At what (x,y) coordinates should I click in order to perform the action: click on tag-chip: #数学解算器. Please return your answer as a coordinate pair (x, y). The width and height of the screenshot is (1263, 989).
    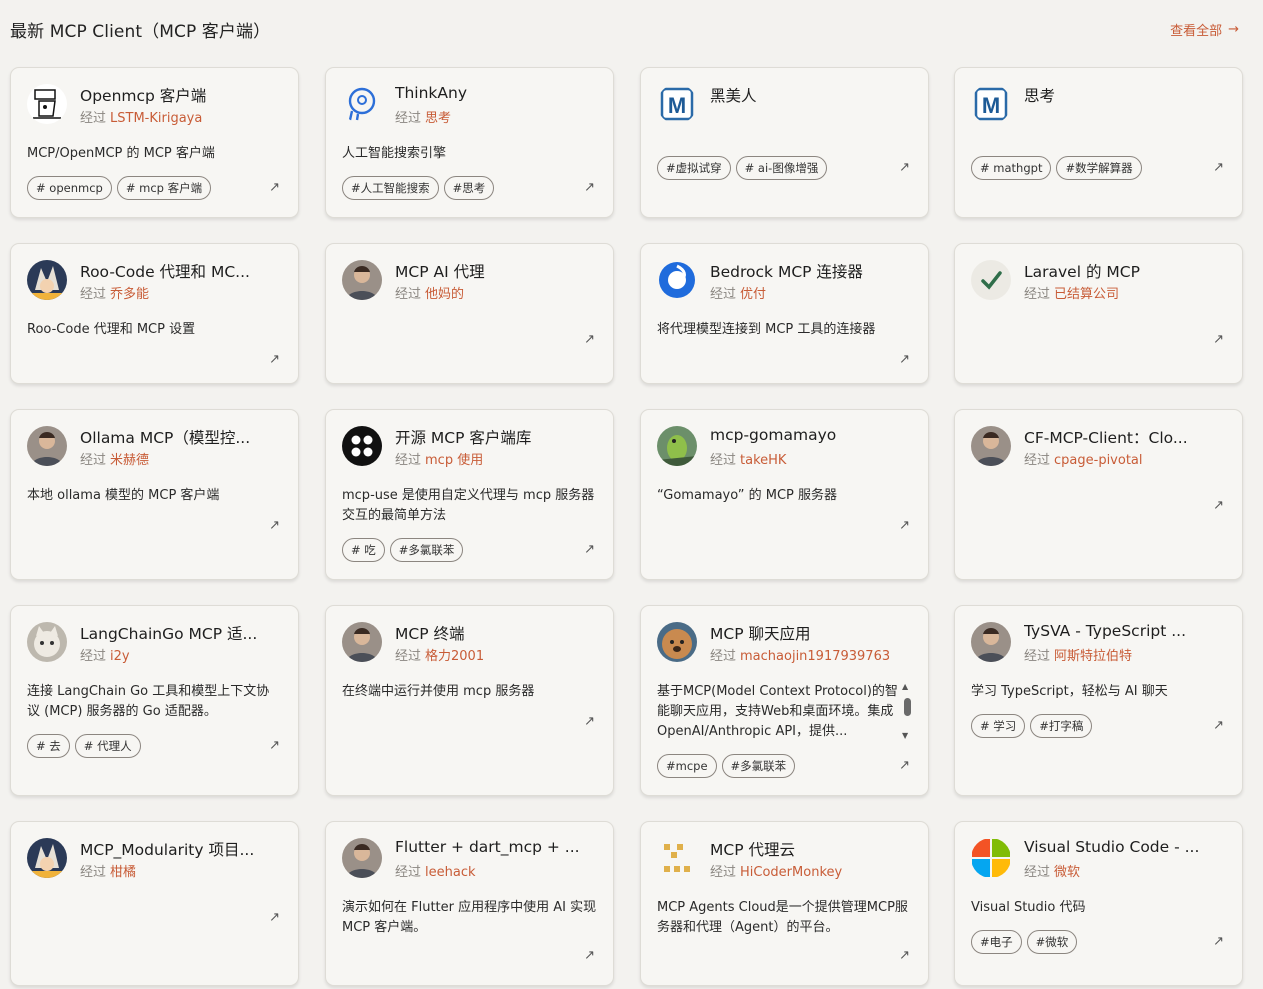
    Looking at the image, I should click on (1099, 168).